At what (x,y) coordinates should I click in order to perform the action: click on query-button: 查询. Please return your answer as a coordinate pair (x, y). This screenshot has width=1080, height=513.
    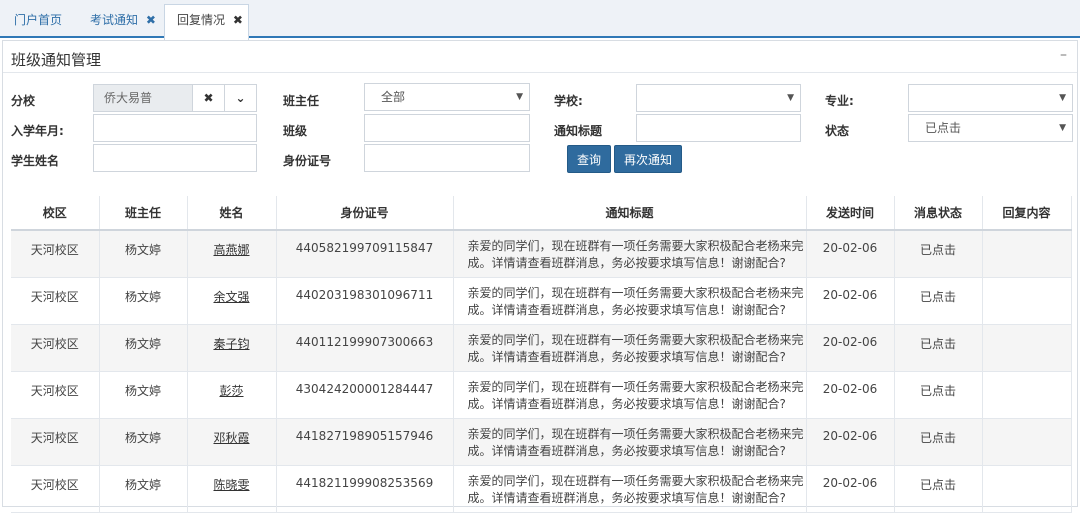
    Looking at the image, I should click on (589, 159).